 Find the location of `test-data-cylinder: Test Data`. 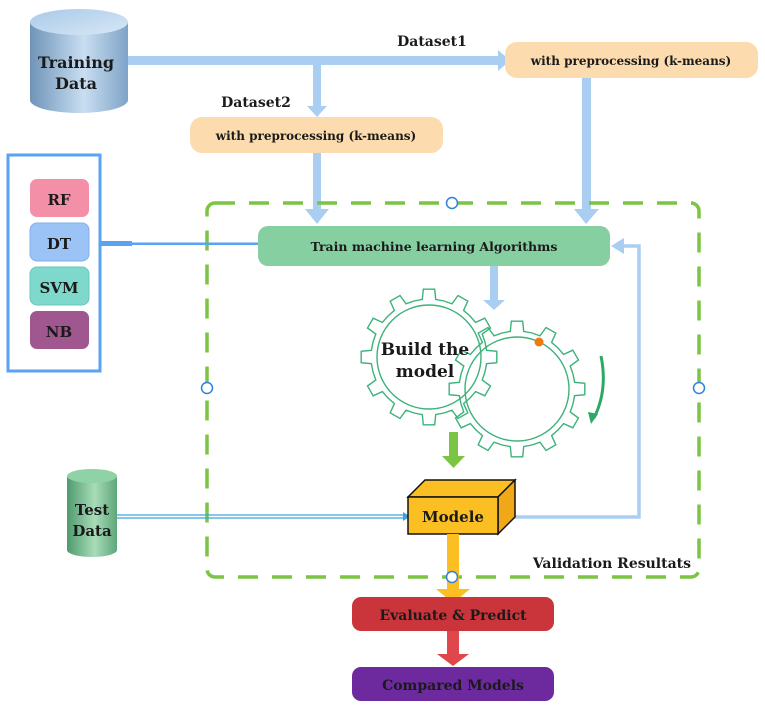

test-data-cylinder: Test Data is located at coordinates (92, 513).